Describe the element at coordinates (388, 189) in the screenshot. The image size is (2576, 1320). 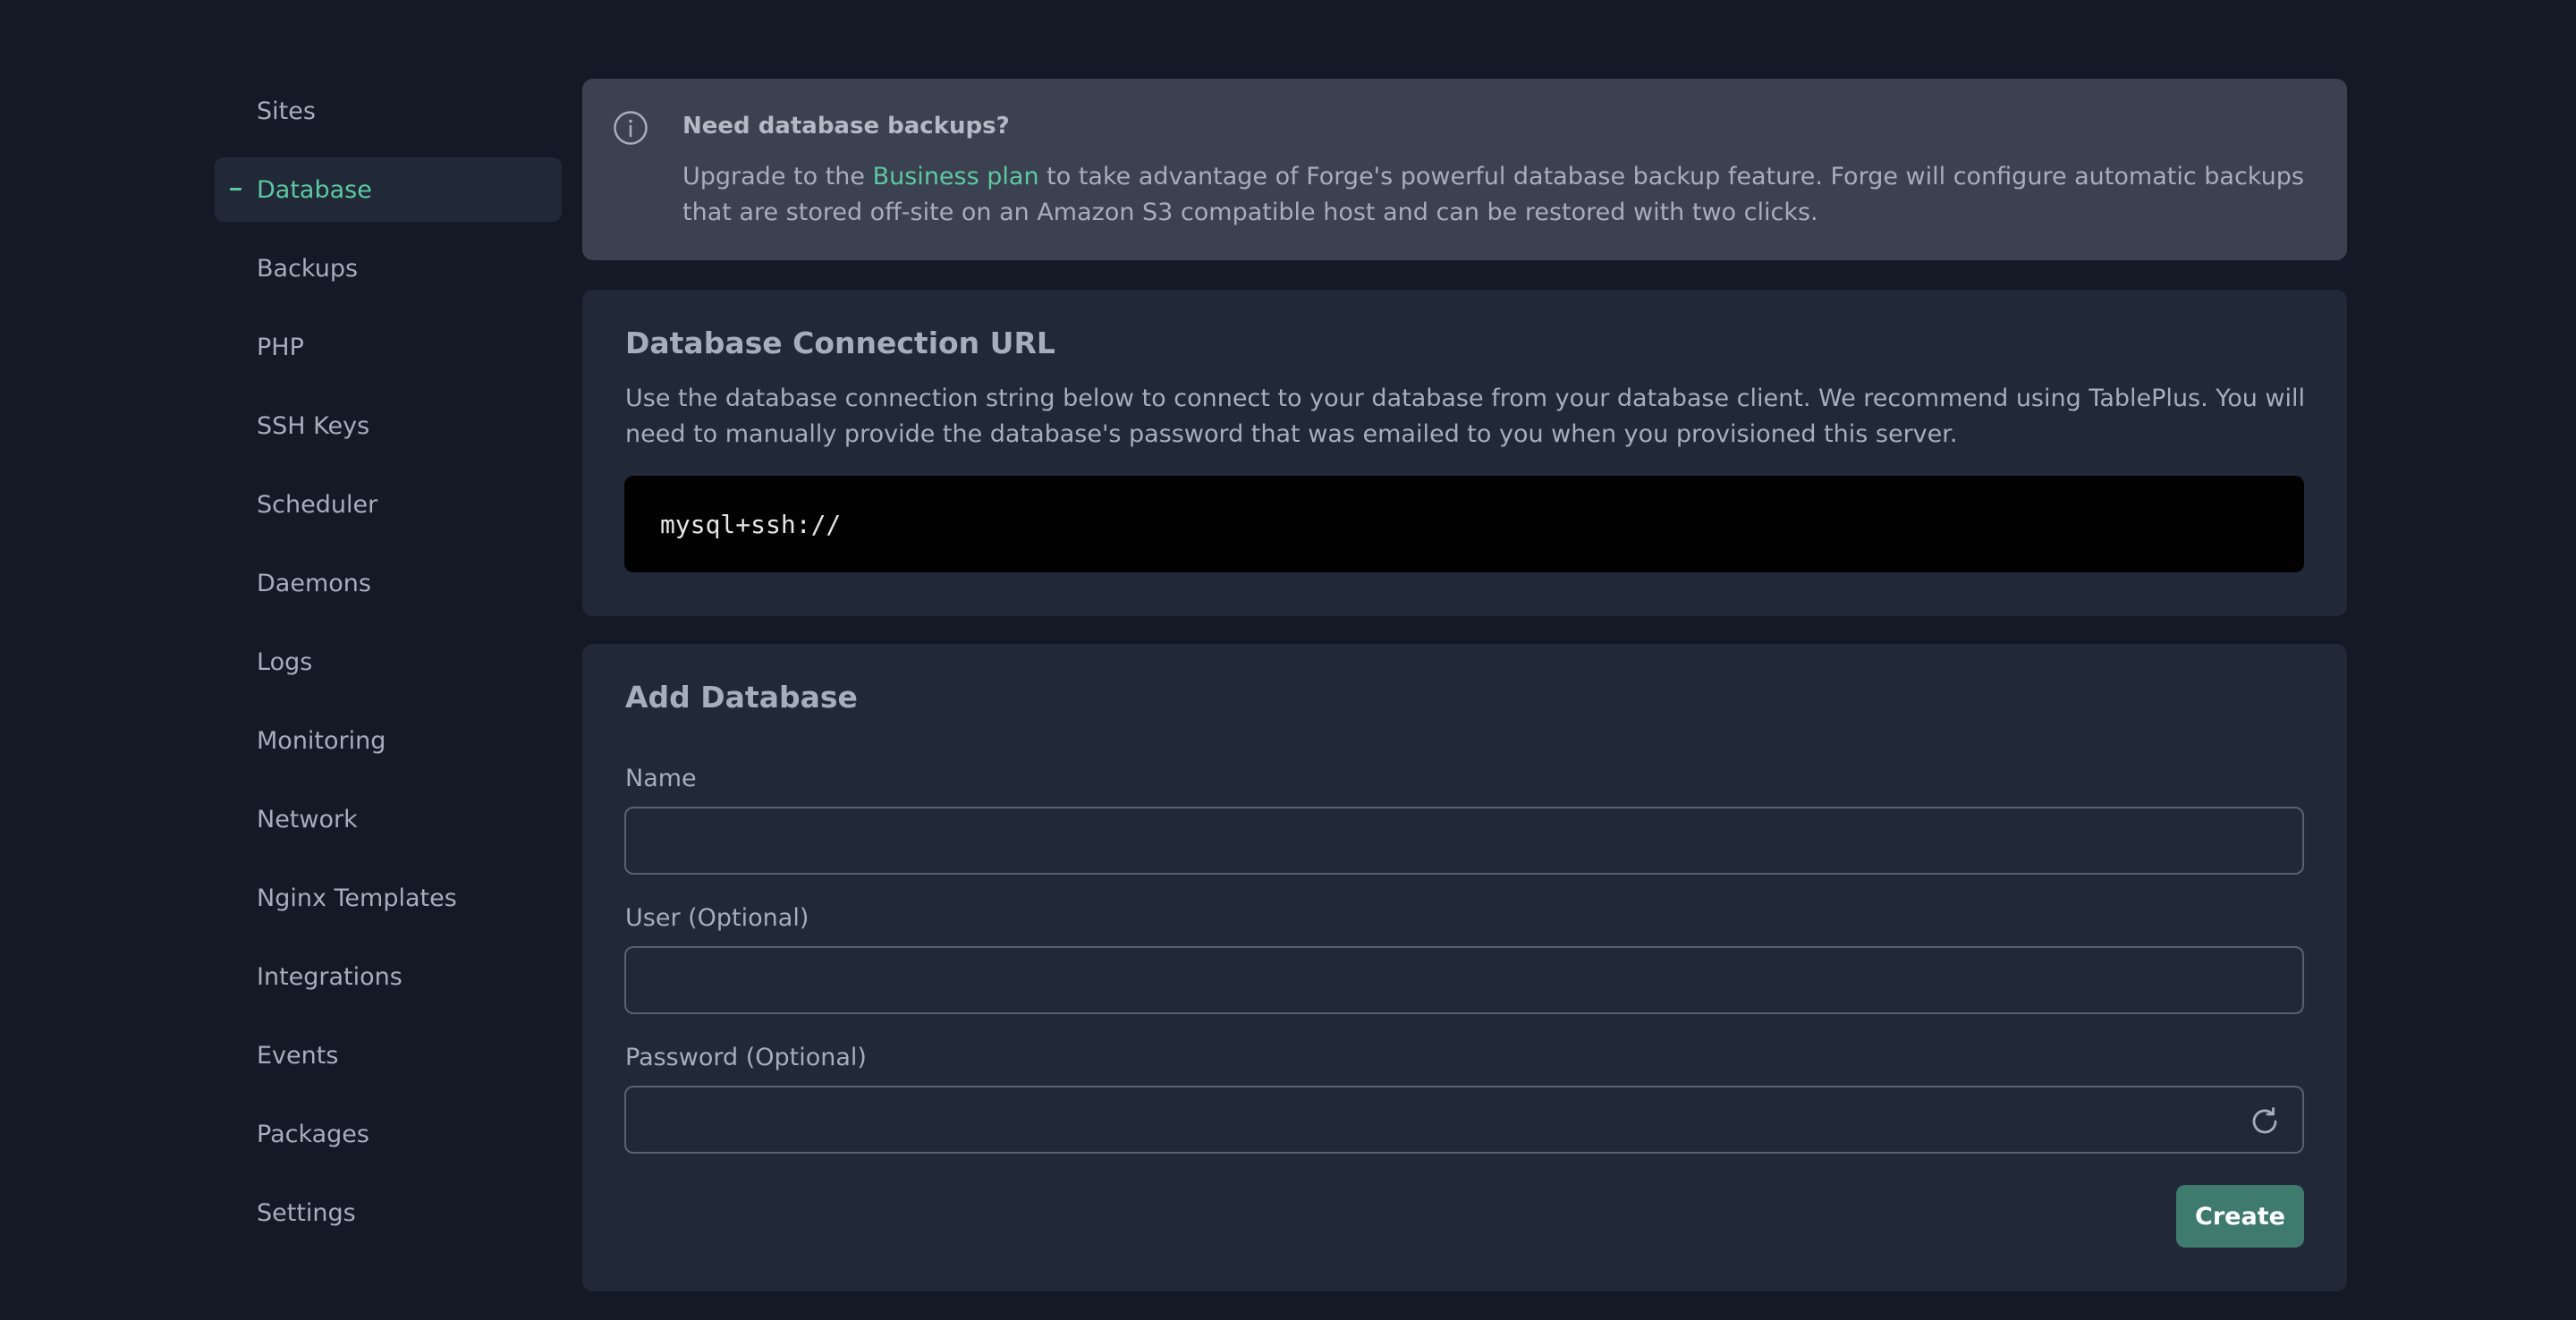
I see `sidebar-item-database: Database` at that location.